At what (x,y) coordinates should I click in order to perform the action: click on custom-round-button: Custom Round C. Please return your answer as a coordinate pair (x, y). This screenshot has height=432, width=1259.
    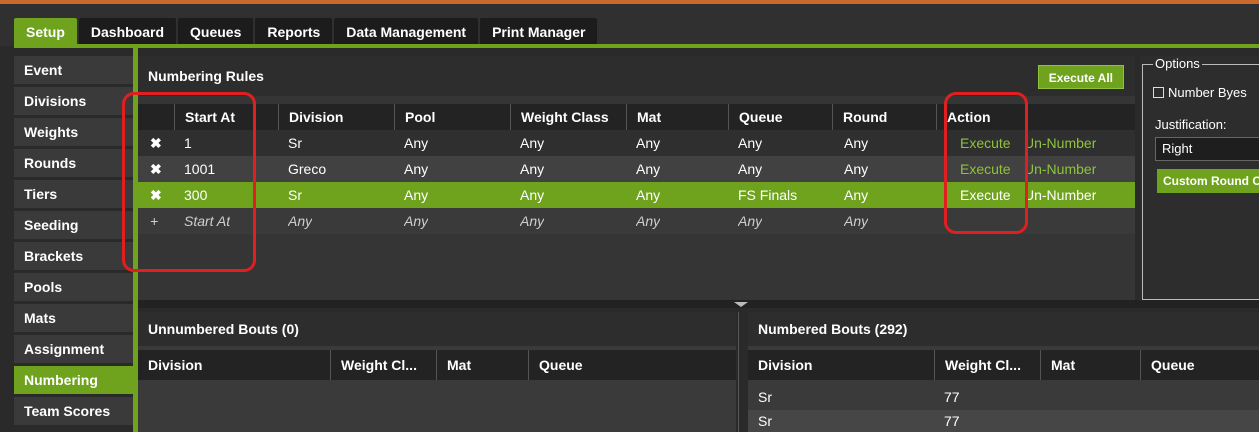
    Looking at the image, I should click on (1208, 181).